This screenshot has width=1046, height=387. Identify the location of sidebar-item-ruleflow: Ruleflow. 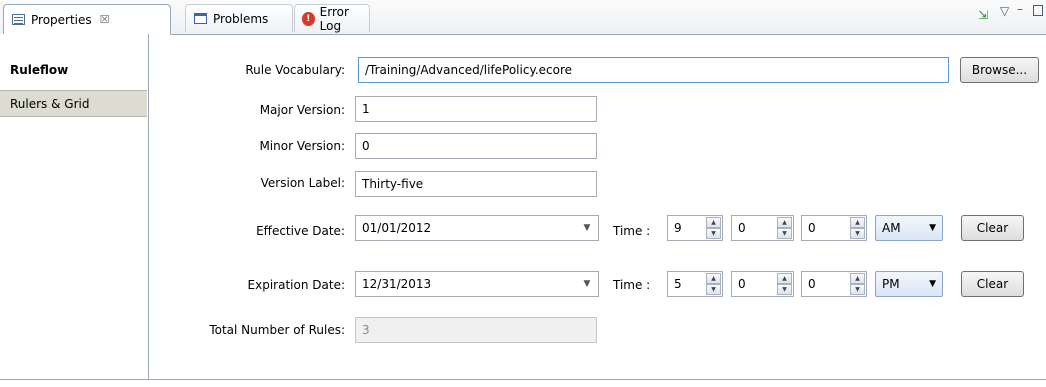
(73, 69).